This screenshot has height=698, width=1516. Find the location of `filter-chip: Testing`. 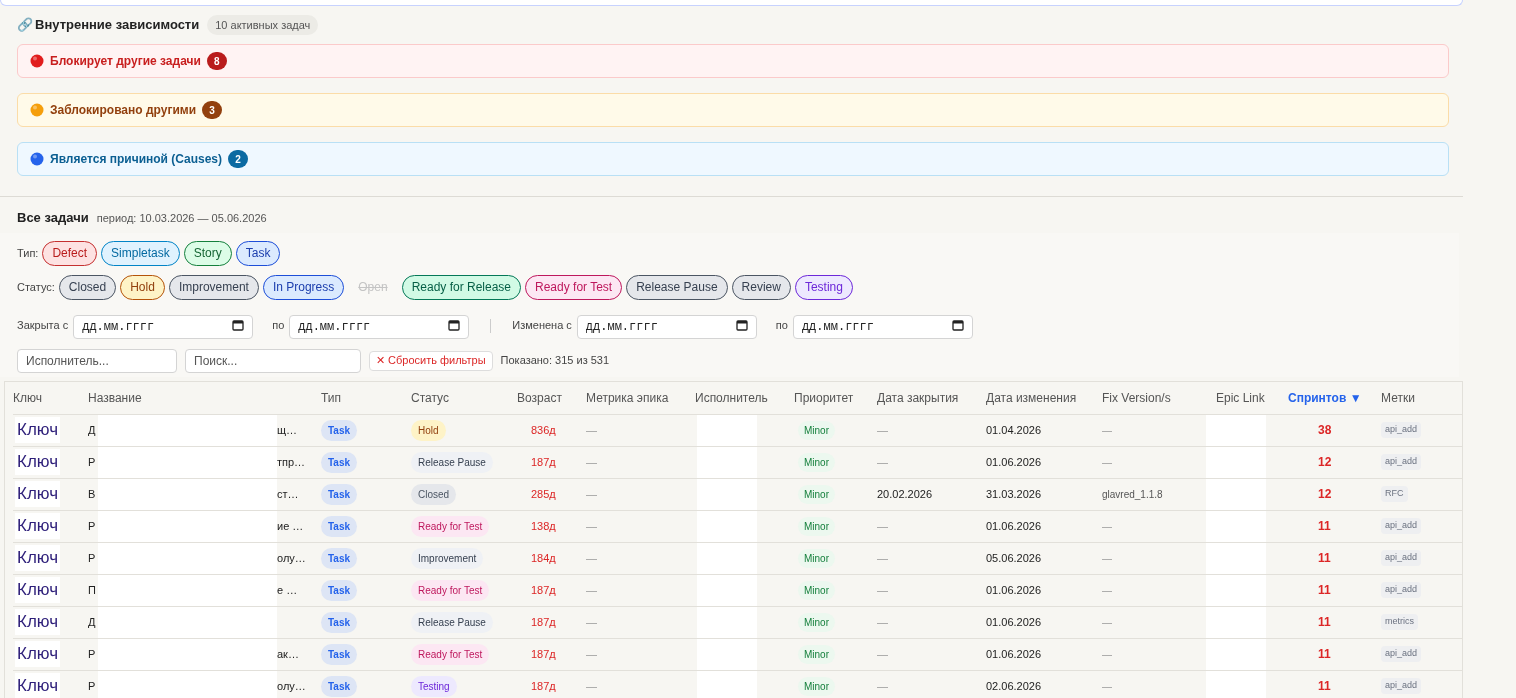

filter-chip: Testing is located at coordinates (823, 287).